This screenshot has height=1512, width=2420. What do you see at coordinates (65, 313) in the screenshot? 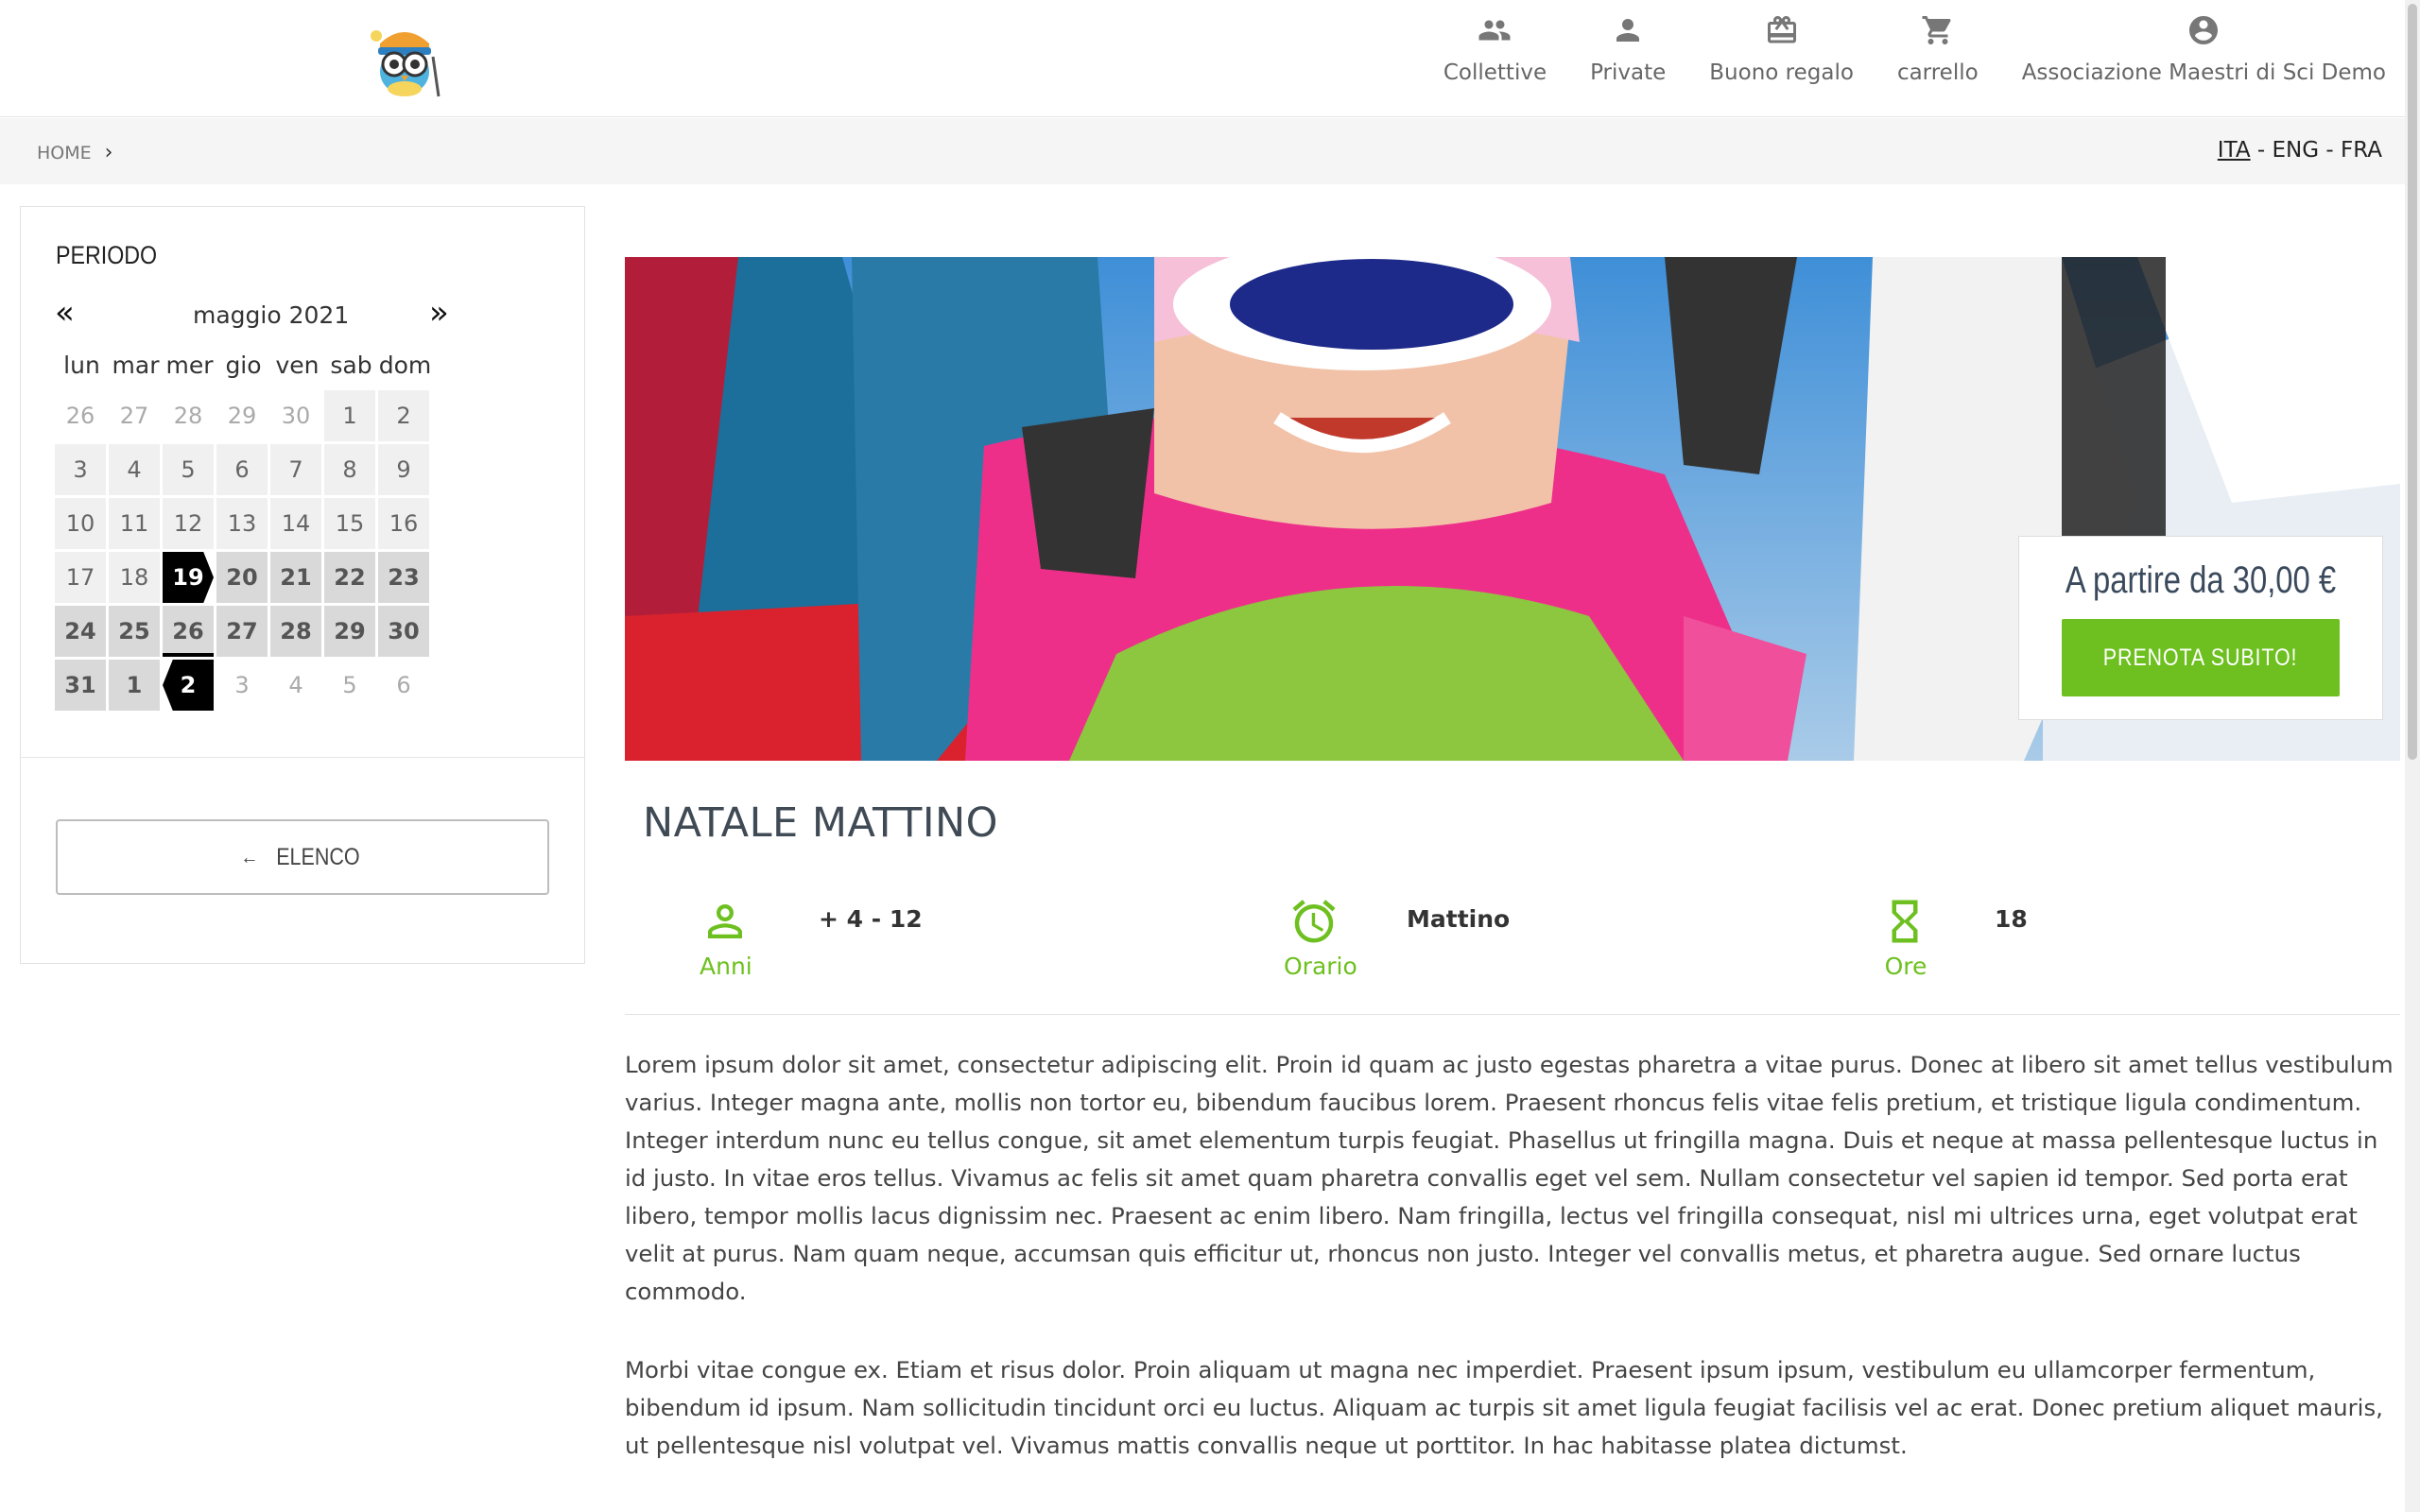
I see `calendar-prev-button: «` at bounding box center [65, 313].